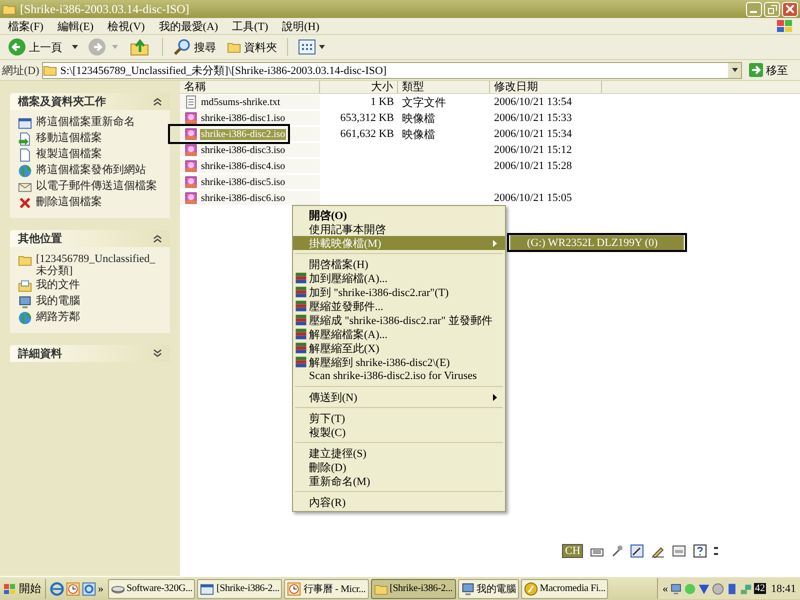  What do you see at coordinates (716, 551) in the screenshot?
I see `options-icon` at bounding box center [716, 551].